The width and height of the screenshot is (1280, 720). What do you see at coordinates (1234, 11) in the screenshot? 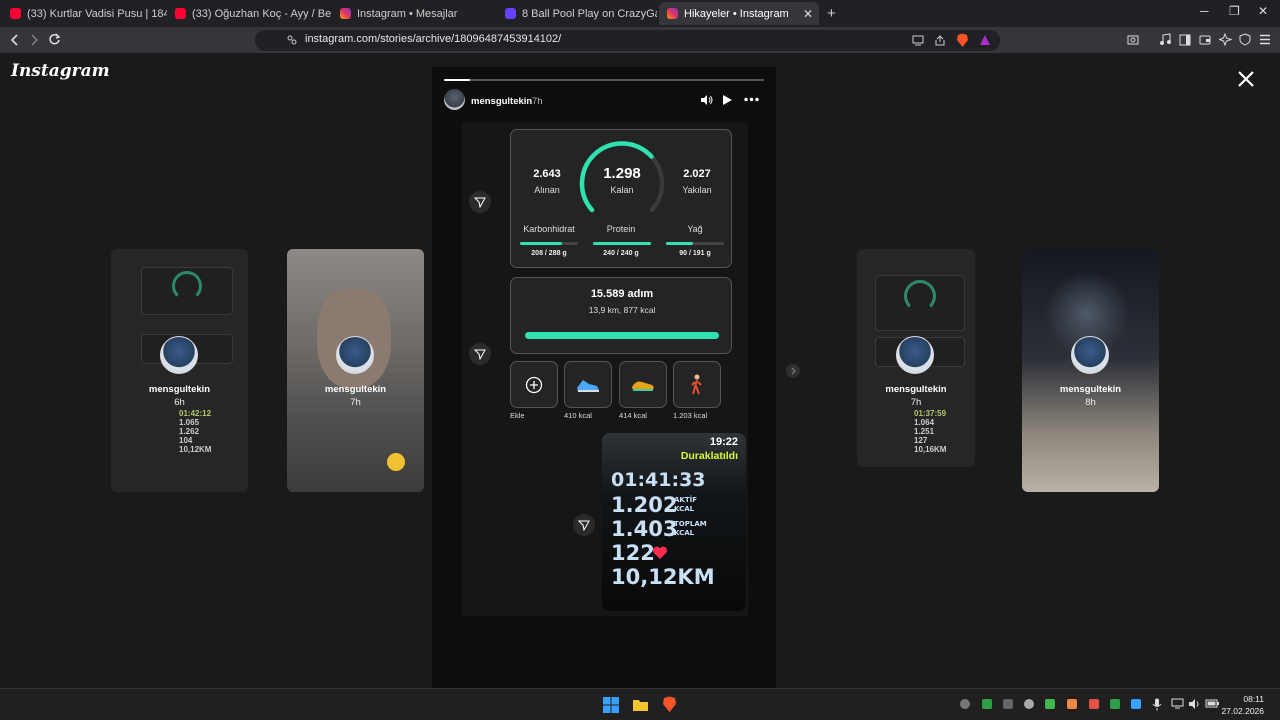
I see `restore-icon: ❐` at bounding box center [1234, 11].